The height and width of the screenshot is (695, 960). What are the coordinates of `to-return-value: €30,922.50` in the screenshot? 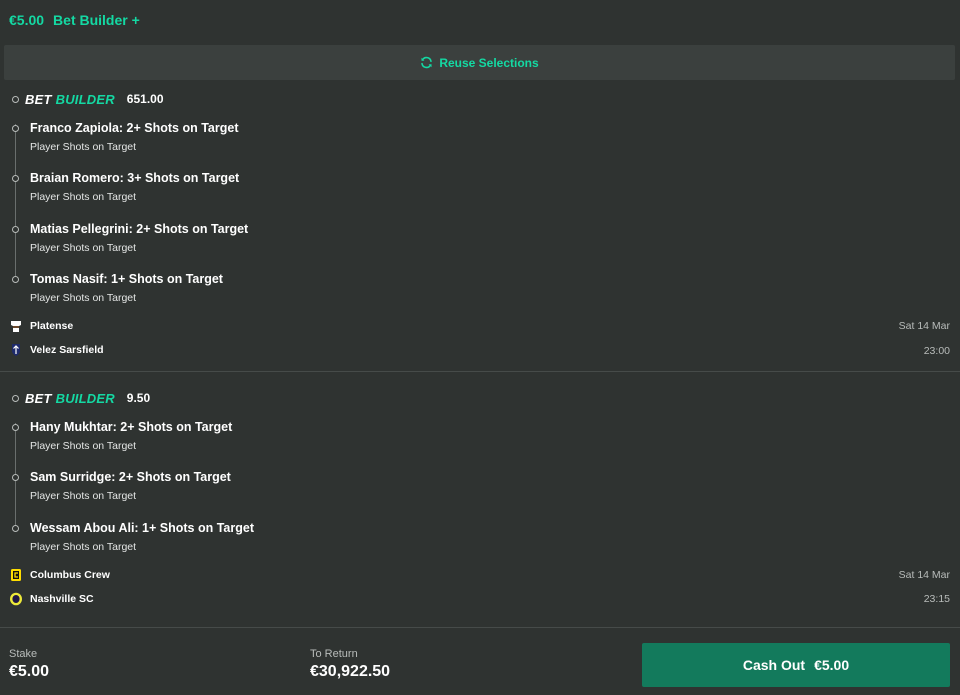 It's located at (350, 671).